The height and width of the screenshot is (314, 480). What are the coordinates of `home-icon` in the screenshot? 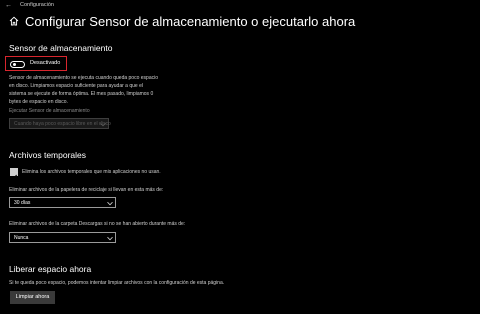 It's located at (14, 21).